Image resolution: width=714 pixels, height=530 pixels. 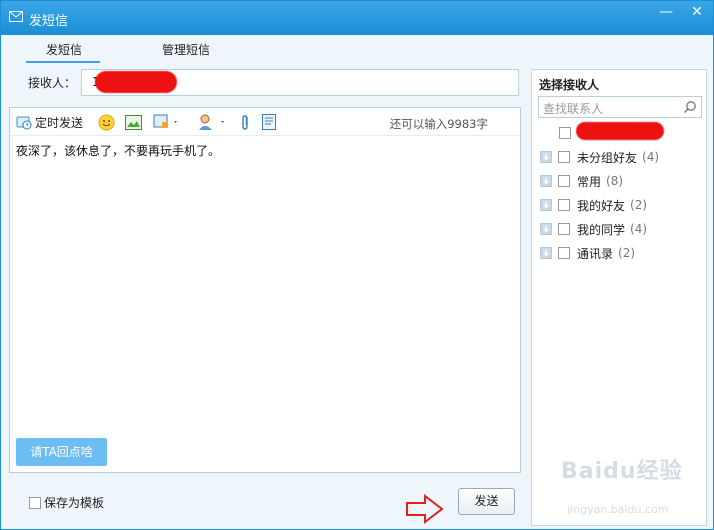 What do you see at coordinates (186, 49) in the screenshot?
I see `tab-manage-sms: 管理短信` at bounding box center [186, 49].